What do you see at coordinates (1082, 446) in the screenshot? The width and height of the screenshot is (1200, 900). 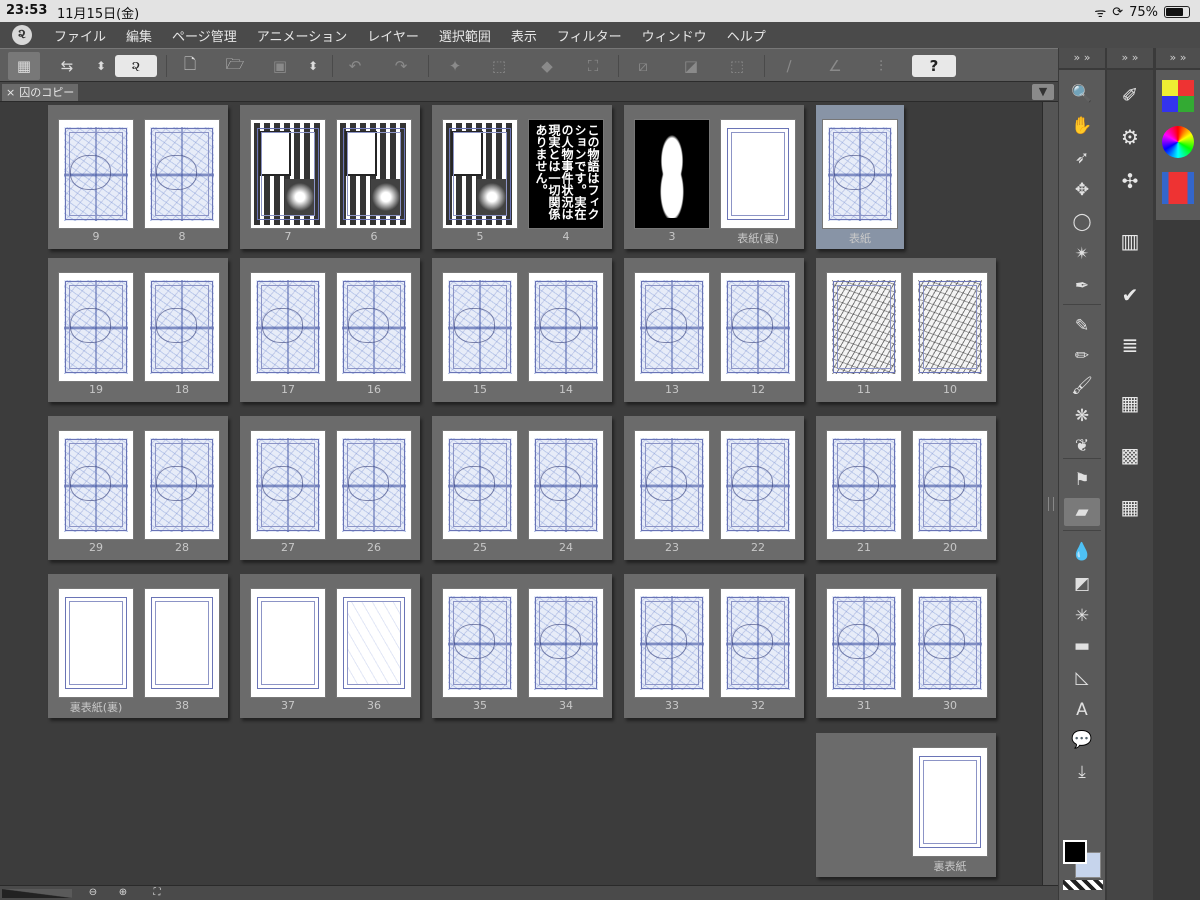 I see `decoration-icon: ❦` at bounding box center [1082, 446].